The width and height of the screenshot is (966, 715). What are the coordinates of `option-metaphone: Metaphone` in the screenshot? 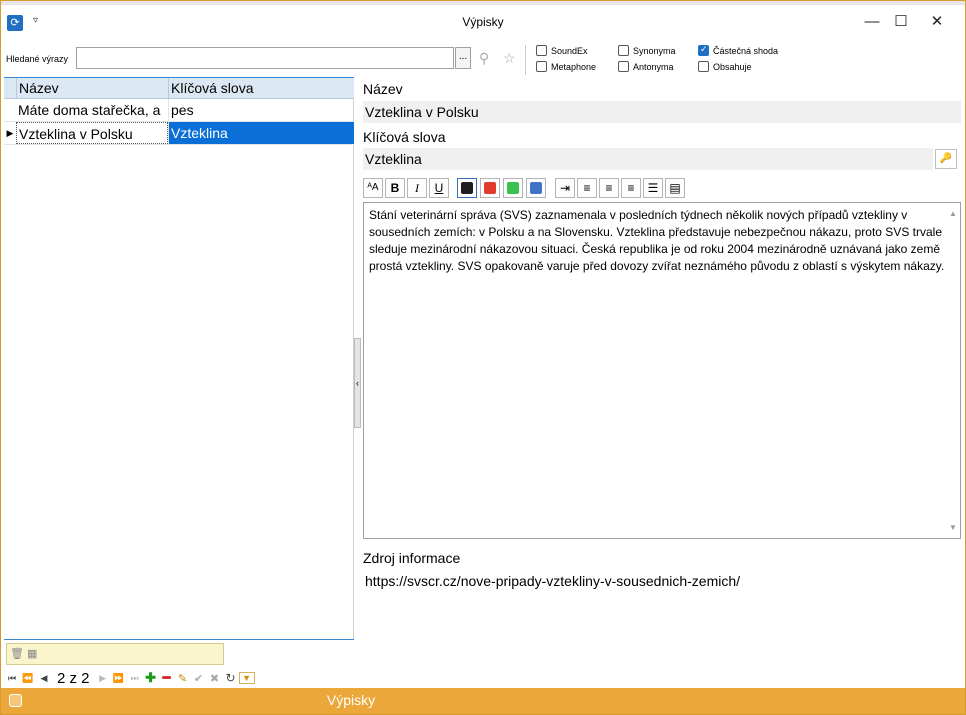 It's located at (566, 66).